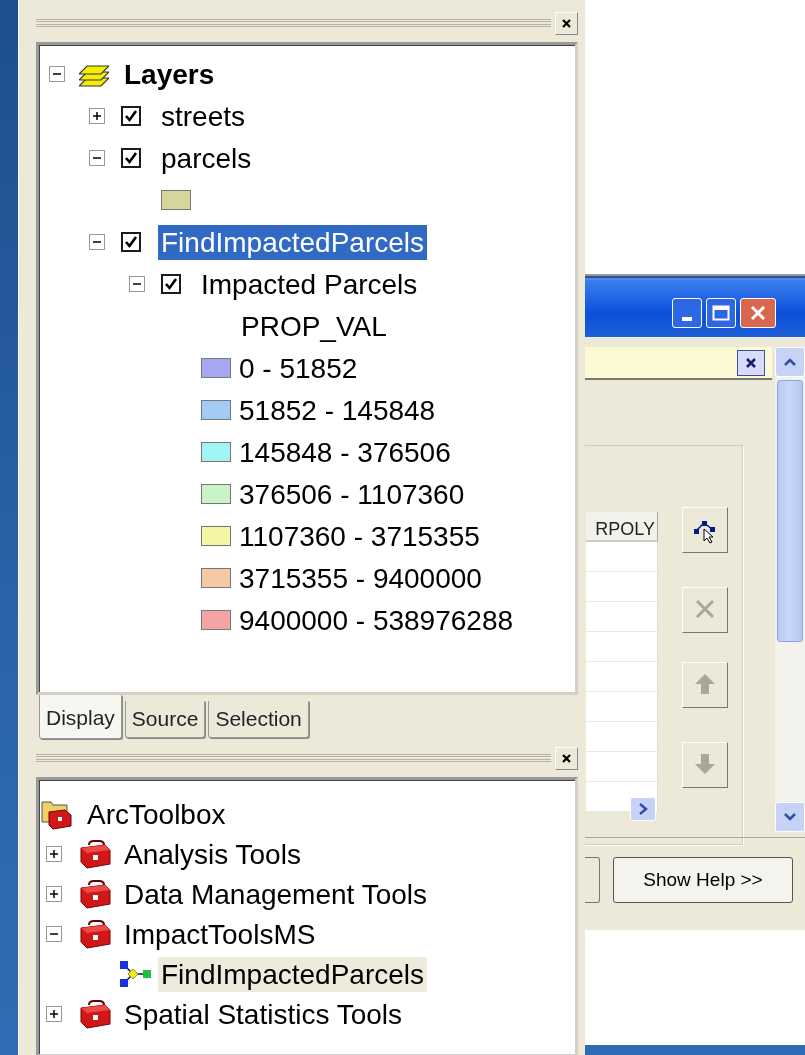  I want to click on close-button, so click(751, 363).